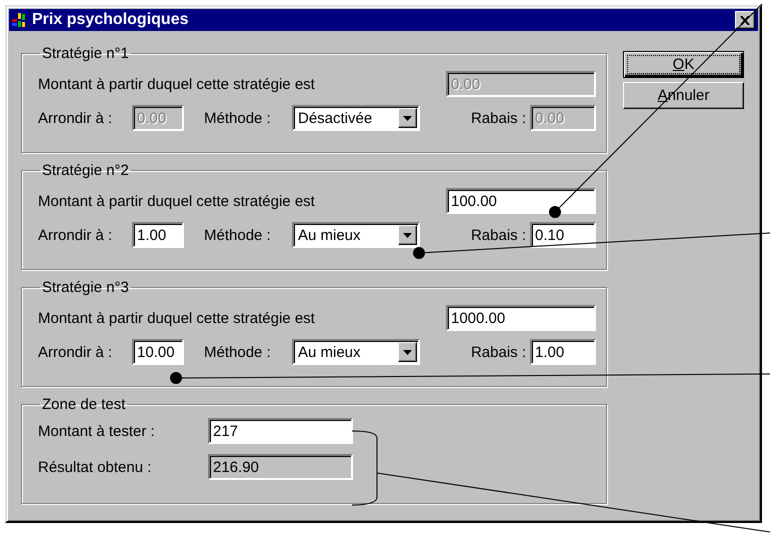  I want to click on group-title: Stratégie n°2, so click(85, 170).